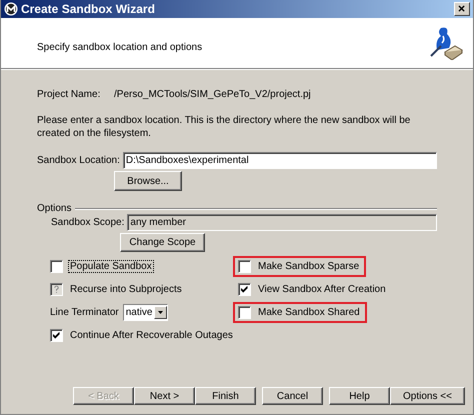  What do you see at coordinates (145, 312) in the screenshot?
I see `line-terminator-dropdown: native` at bounding box center [145, 312].